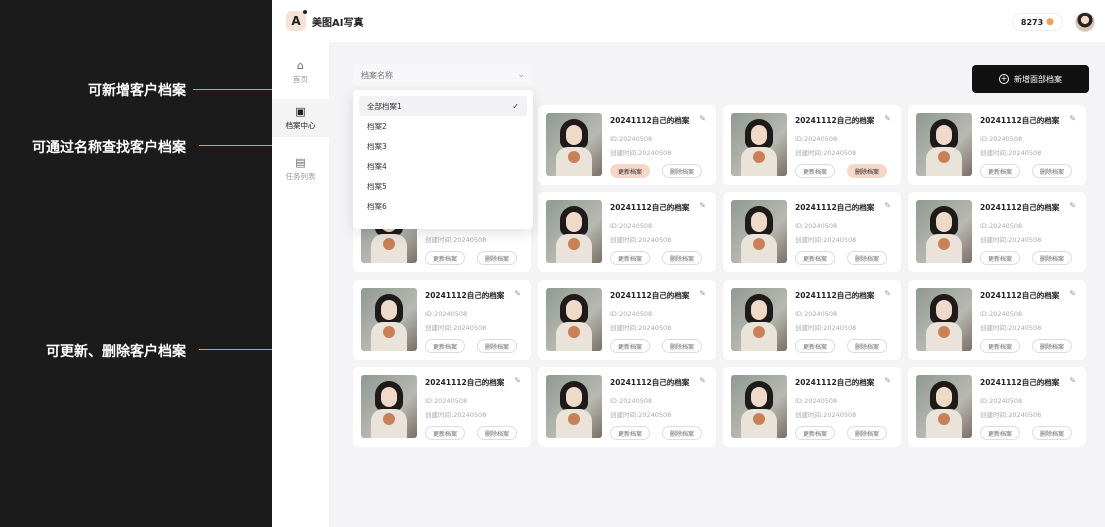  What do you see at coordinates (443, 146) in the screenshot?
I see `dropdown-option: 档案3` at bounding box center [443, 146].